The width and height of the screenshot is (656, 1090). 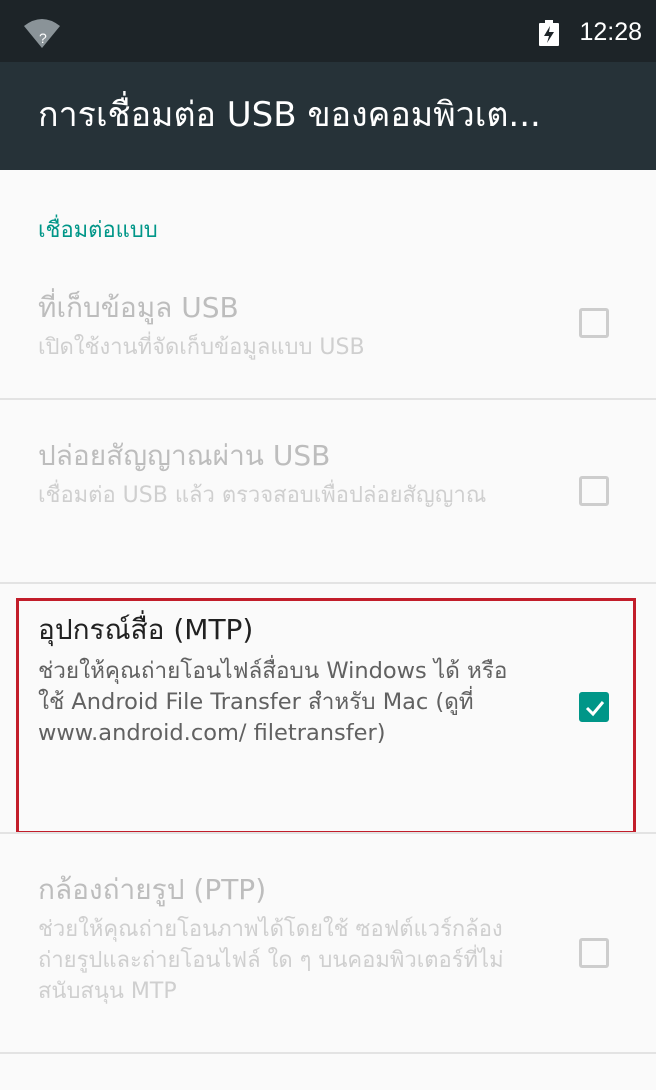 What do you see at coordinates (138, 307) in the screenshot?
I see `option-title: ที่เก็บข้อมูล USB` at bounding box center [138, 307].